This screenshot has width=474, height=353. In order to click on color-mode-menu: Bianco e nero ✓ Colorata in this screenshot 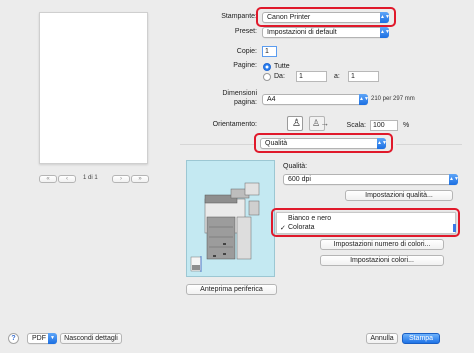, I will do `click(366, 223)`.